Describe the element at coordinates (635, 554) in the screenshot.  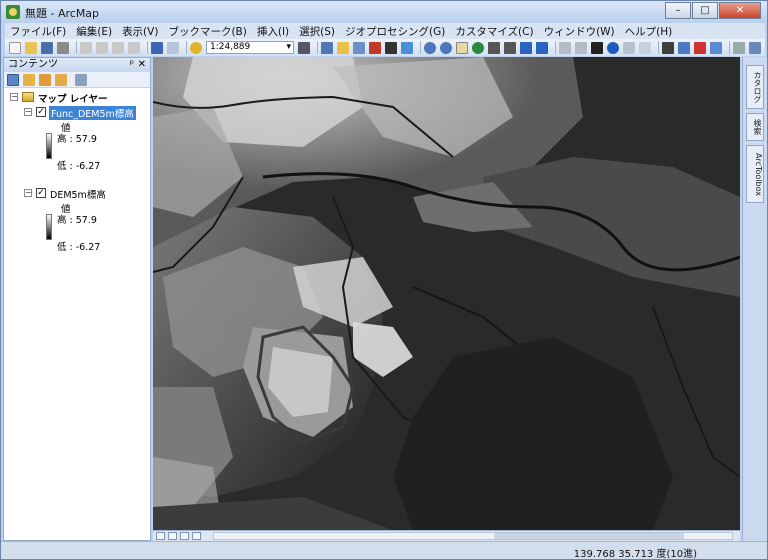
I see `coordinate-readout: 139.768 35.713 度(10進)` at that location.